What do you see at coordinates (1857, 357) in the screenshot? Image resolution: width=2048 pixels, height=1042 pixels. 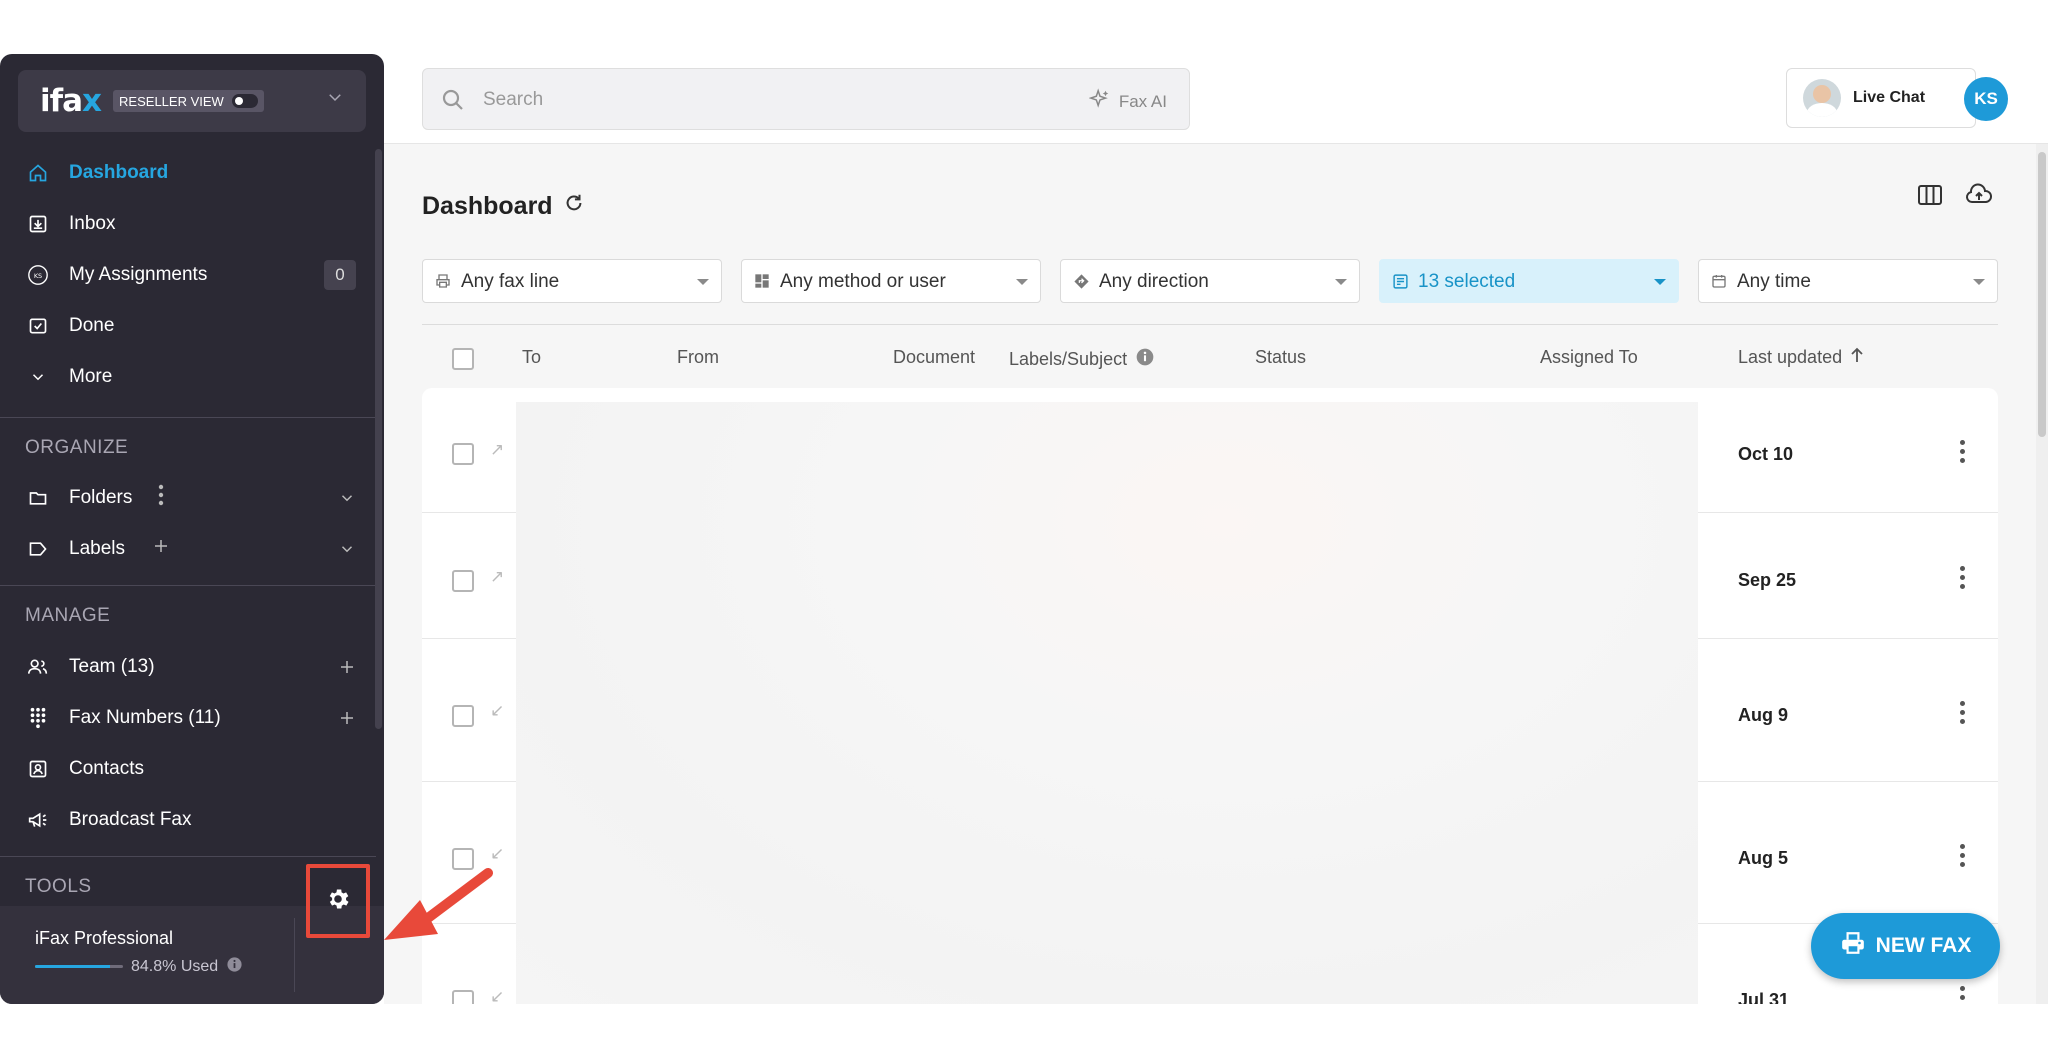 I see `sort-ascending-icon` at bounding box center [1857, 357].